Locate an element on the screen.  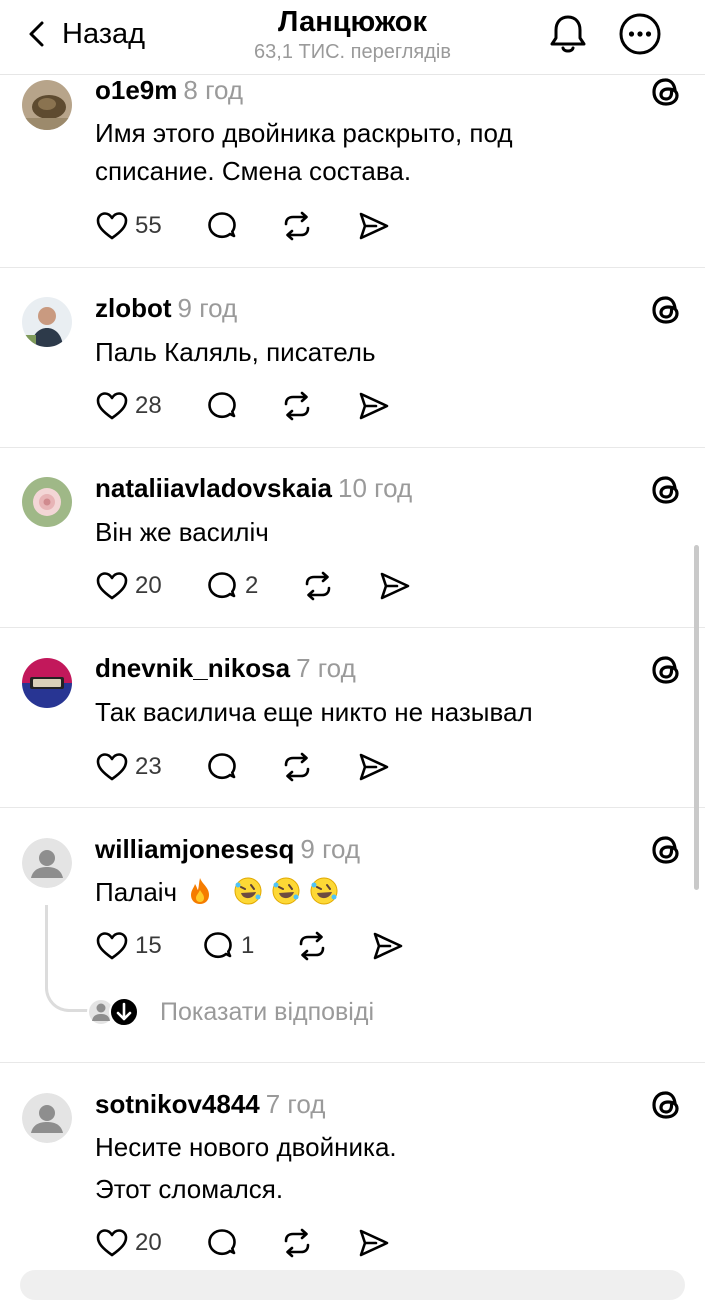
show-replies-button: Показати відповіді is located at coordinates (230, 1012).